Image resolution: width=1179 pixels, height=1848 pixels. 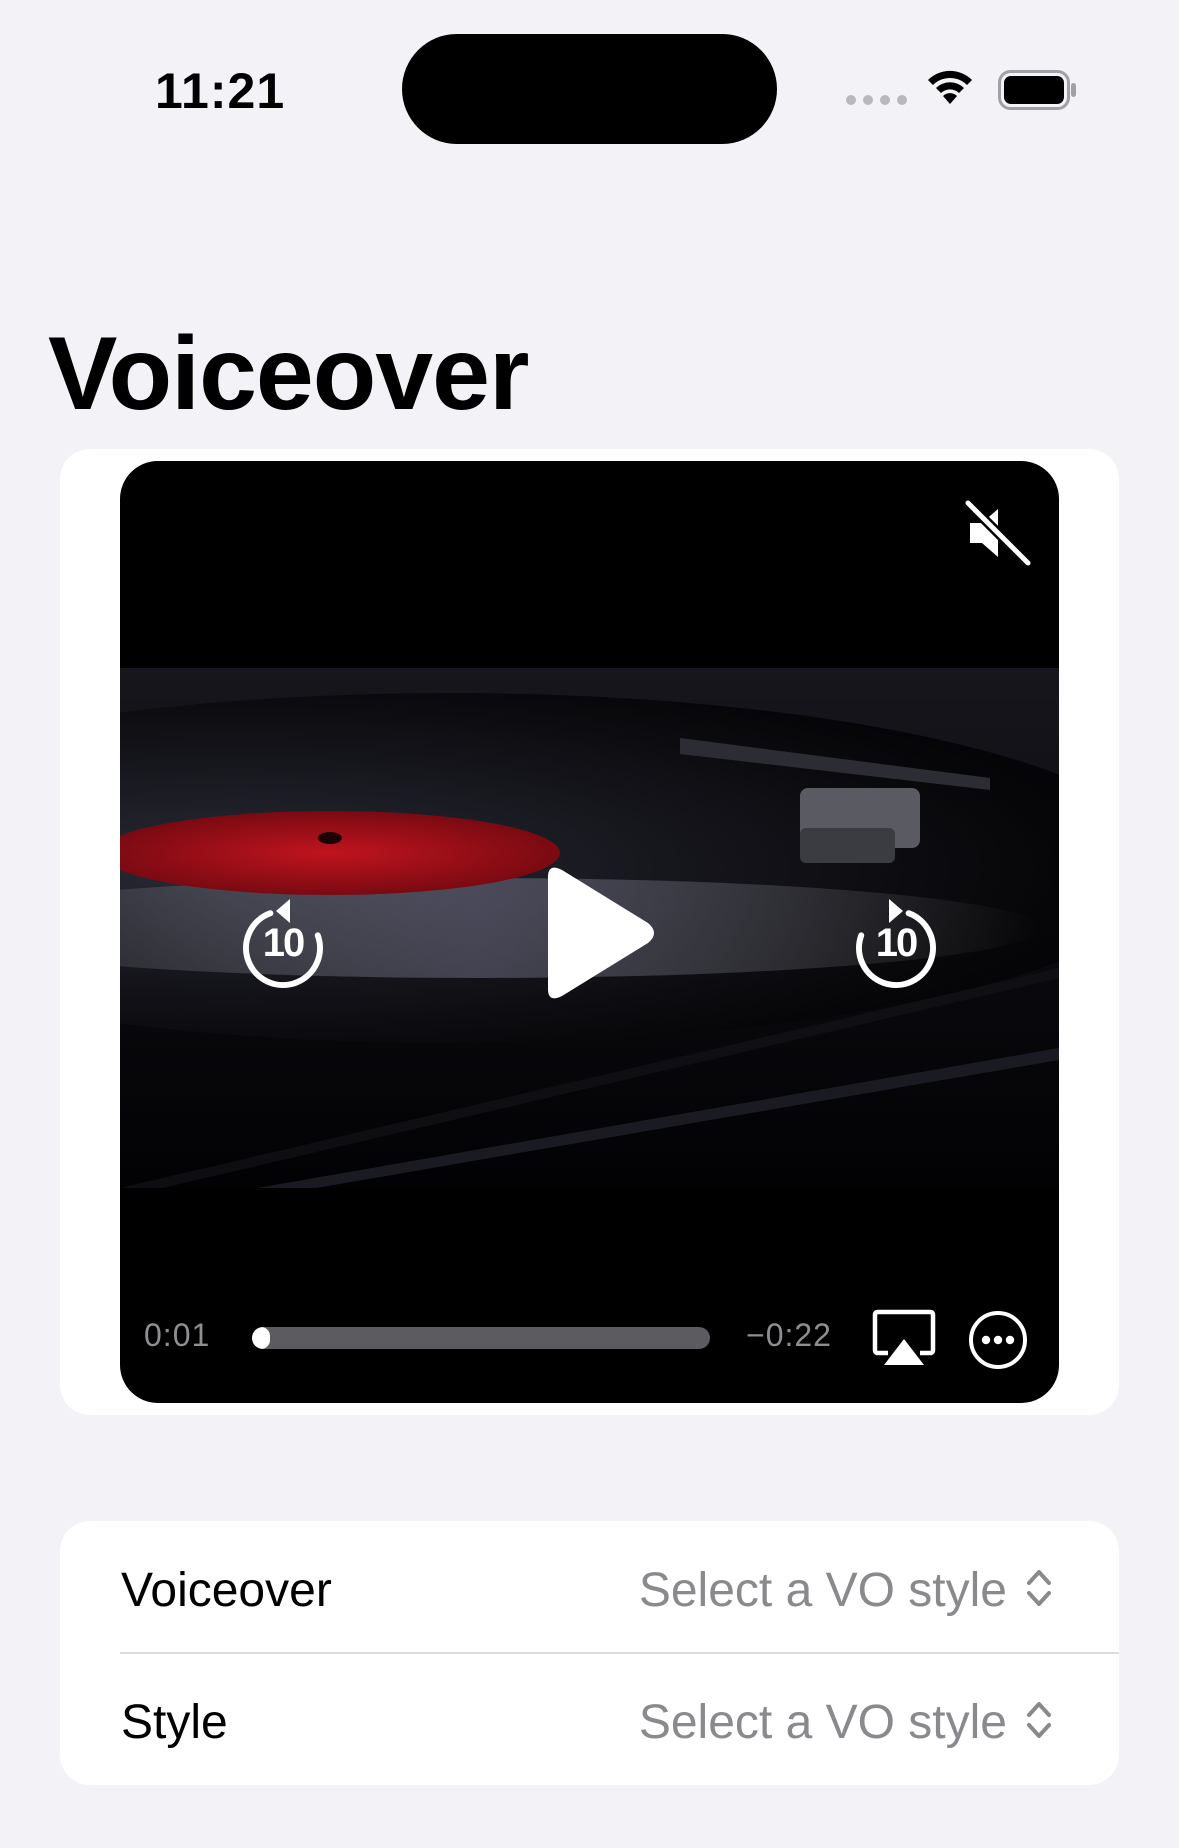 I want to click on dynamic-island, so click(x=589, y=89).